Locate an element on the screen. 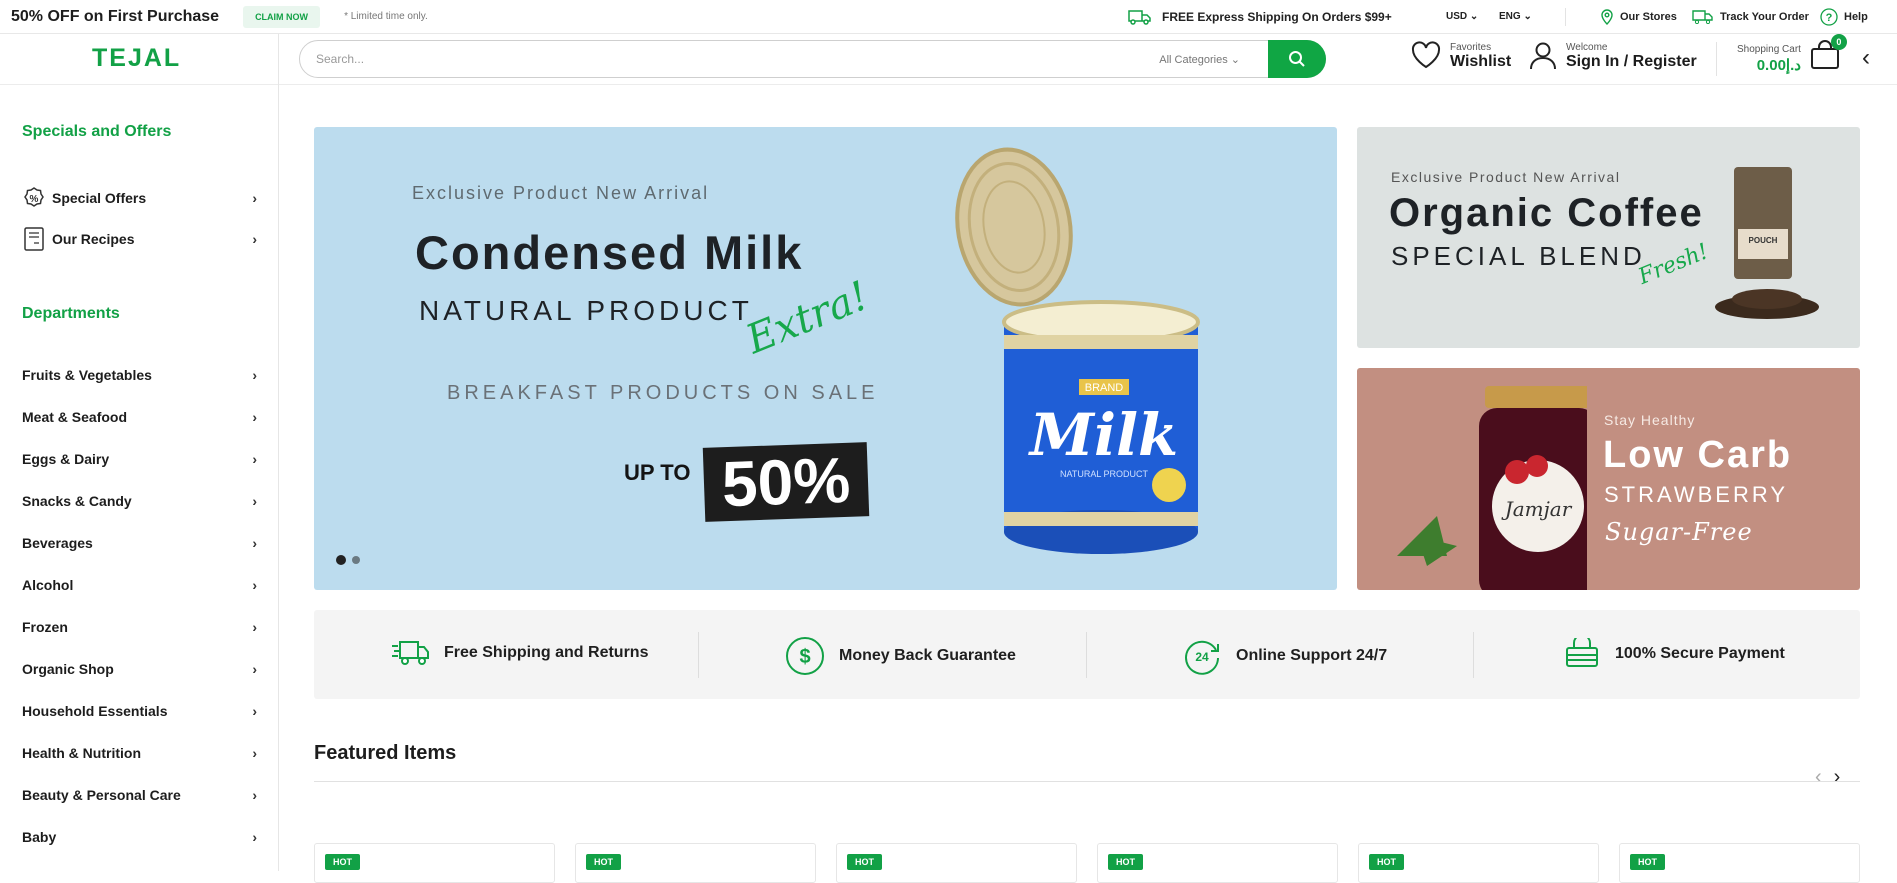 This screenshot has height=883, width=1897. delivery-truck-icon is located at coordinates (1702, 16).